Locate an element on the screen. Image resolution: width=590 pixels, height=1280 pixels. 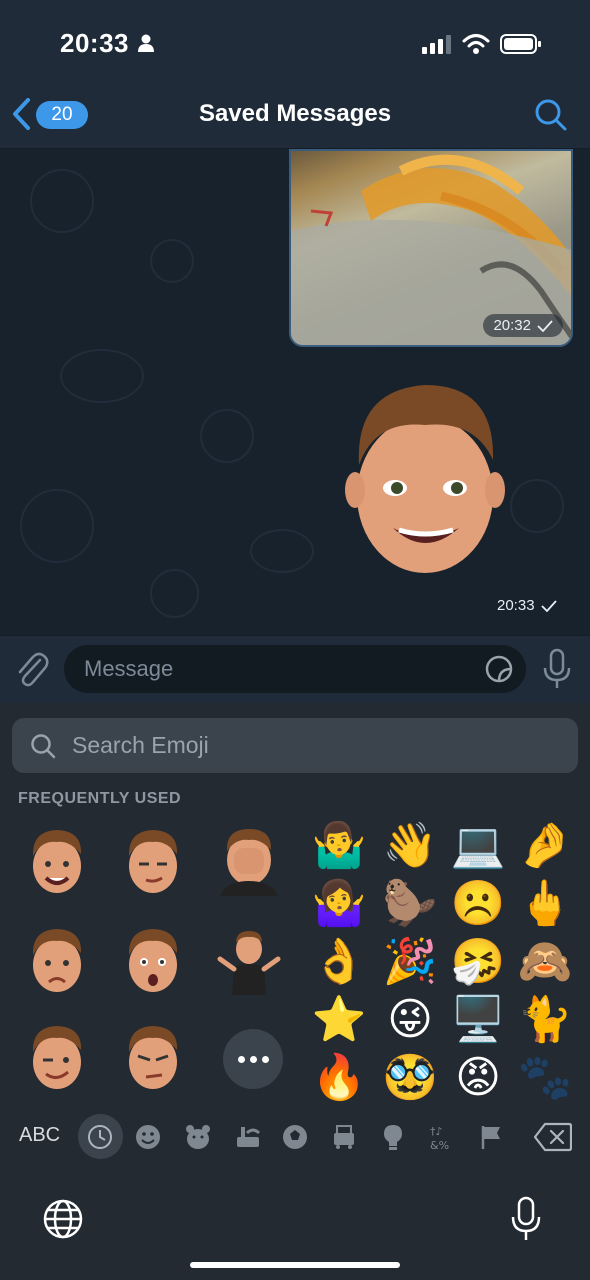
status-time: 20:33 is located at coordinates (94, 43).